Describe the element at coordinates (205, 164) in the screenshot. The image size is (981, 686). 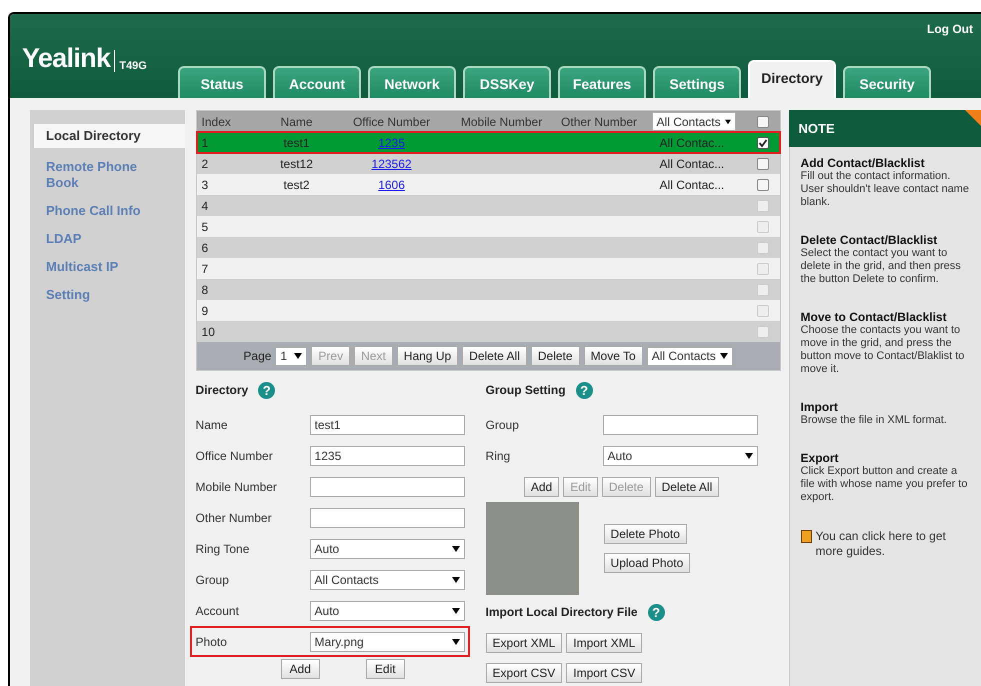
I see `table-cell-text: 2` at that location.